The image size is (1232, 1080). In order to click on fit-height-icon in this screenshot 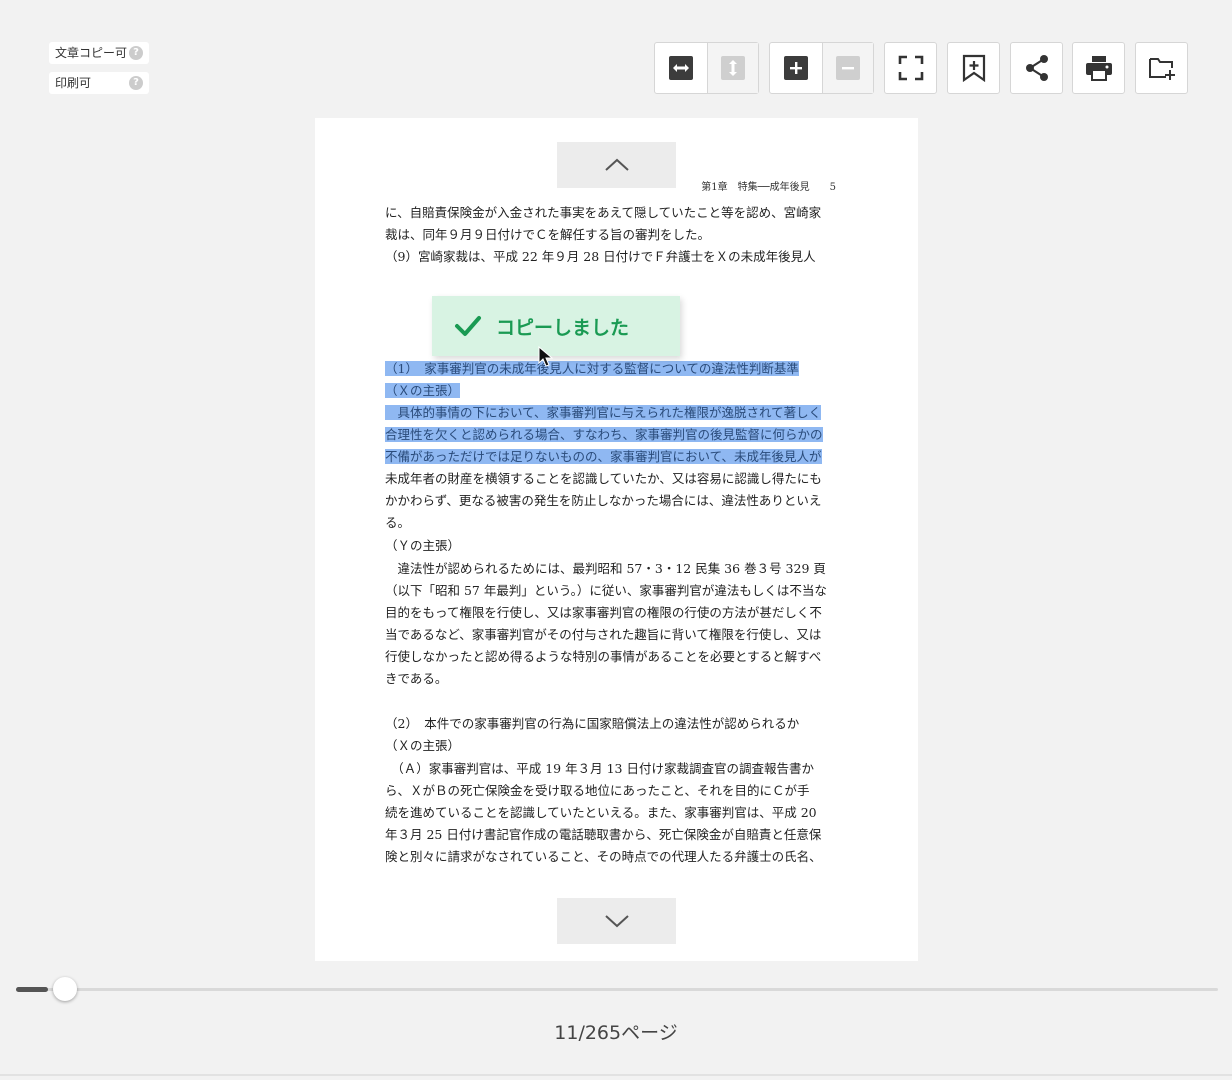, I will do `click(732, 68)`.